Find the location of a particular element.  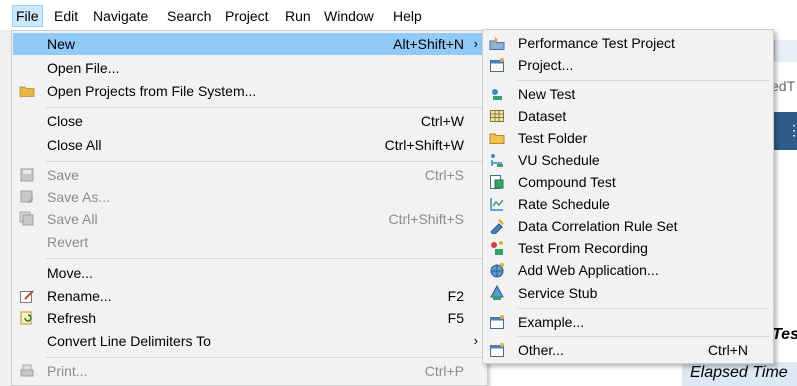

menu-run: Run is located at coordinates (298, 16).